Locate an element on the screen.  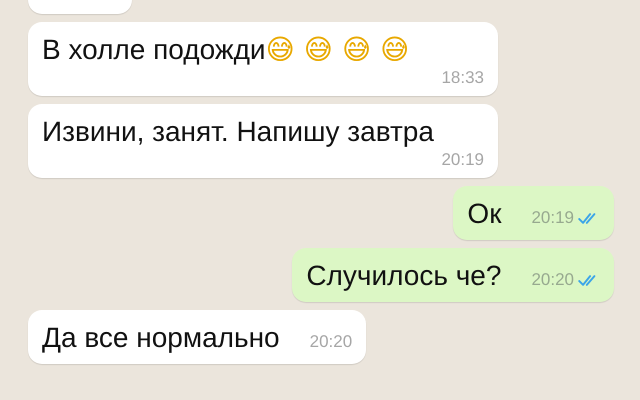
message-text: Извини, занят. Напишу завтра is located at coordinates (238, 132).